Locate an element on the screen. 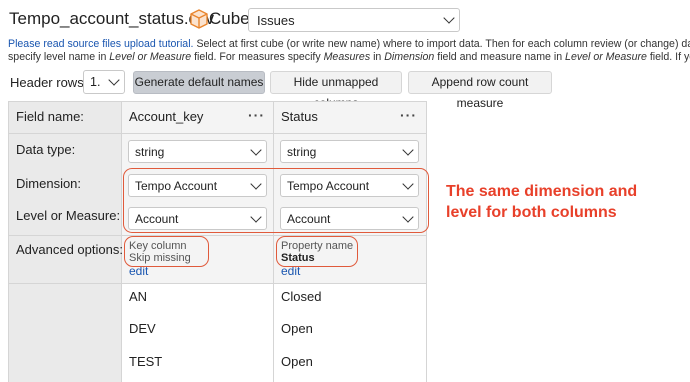 This screenshot has width=690, height=382. cube-icon is located at coordinates (199, 19).